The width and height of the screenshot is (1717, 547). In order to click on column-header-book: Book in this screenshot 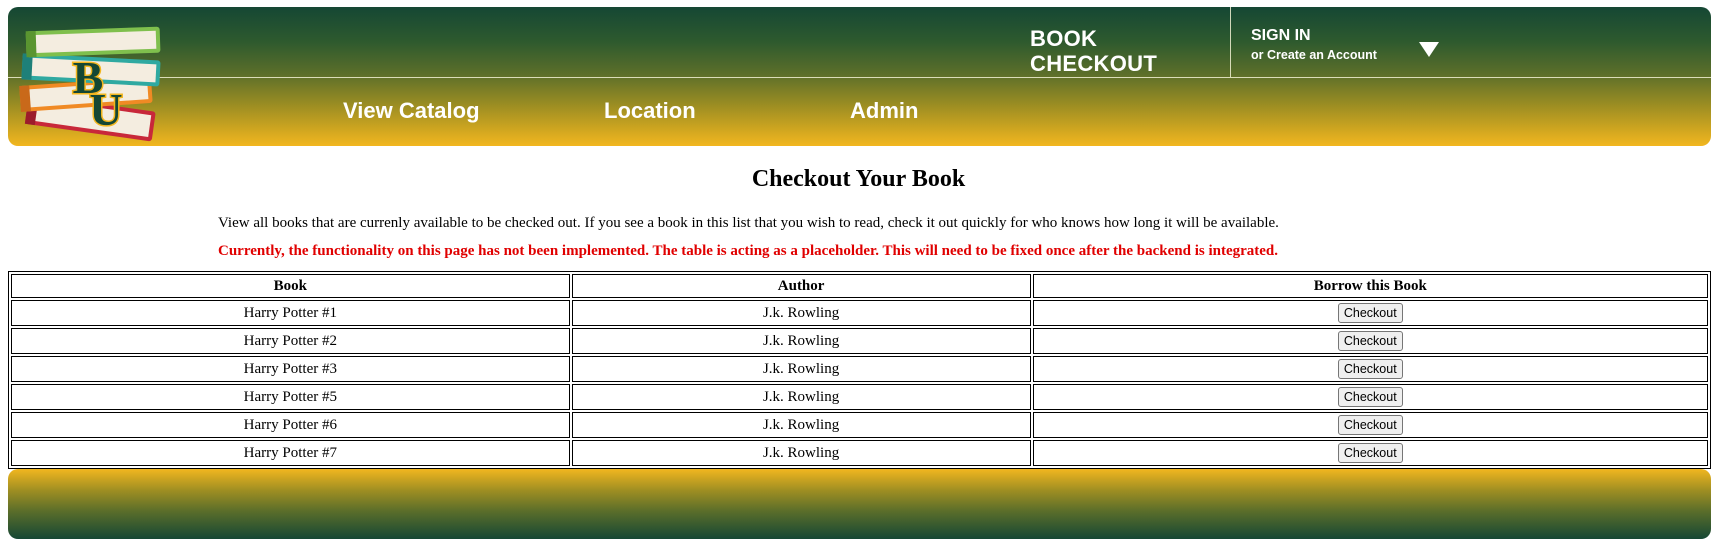, I will do `click(290, 286)`.